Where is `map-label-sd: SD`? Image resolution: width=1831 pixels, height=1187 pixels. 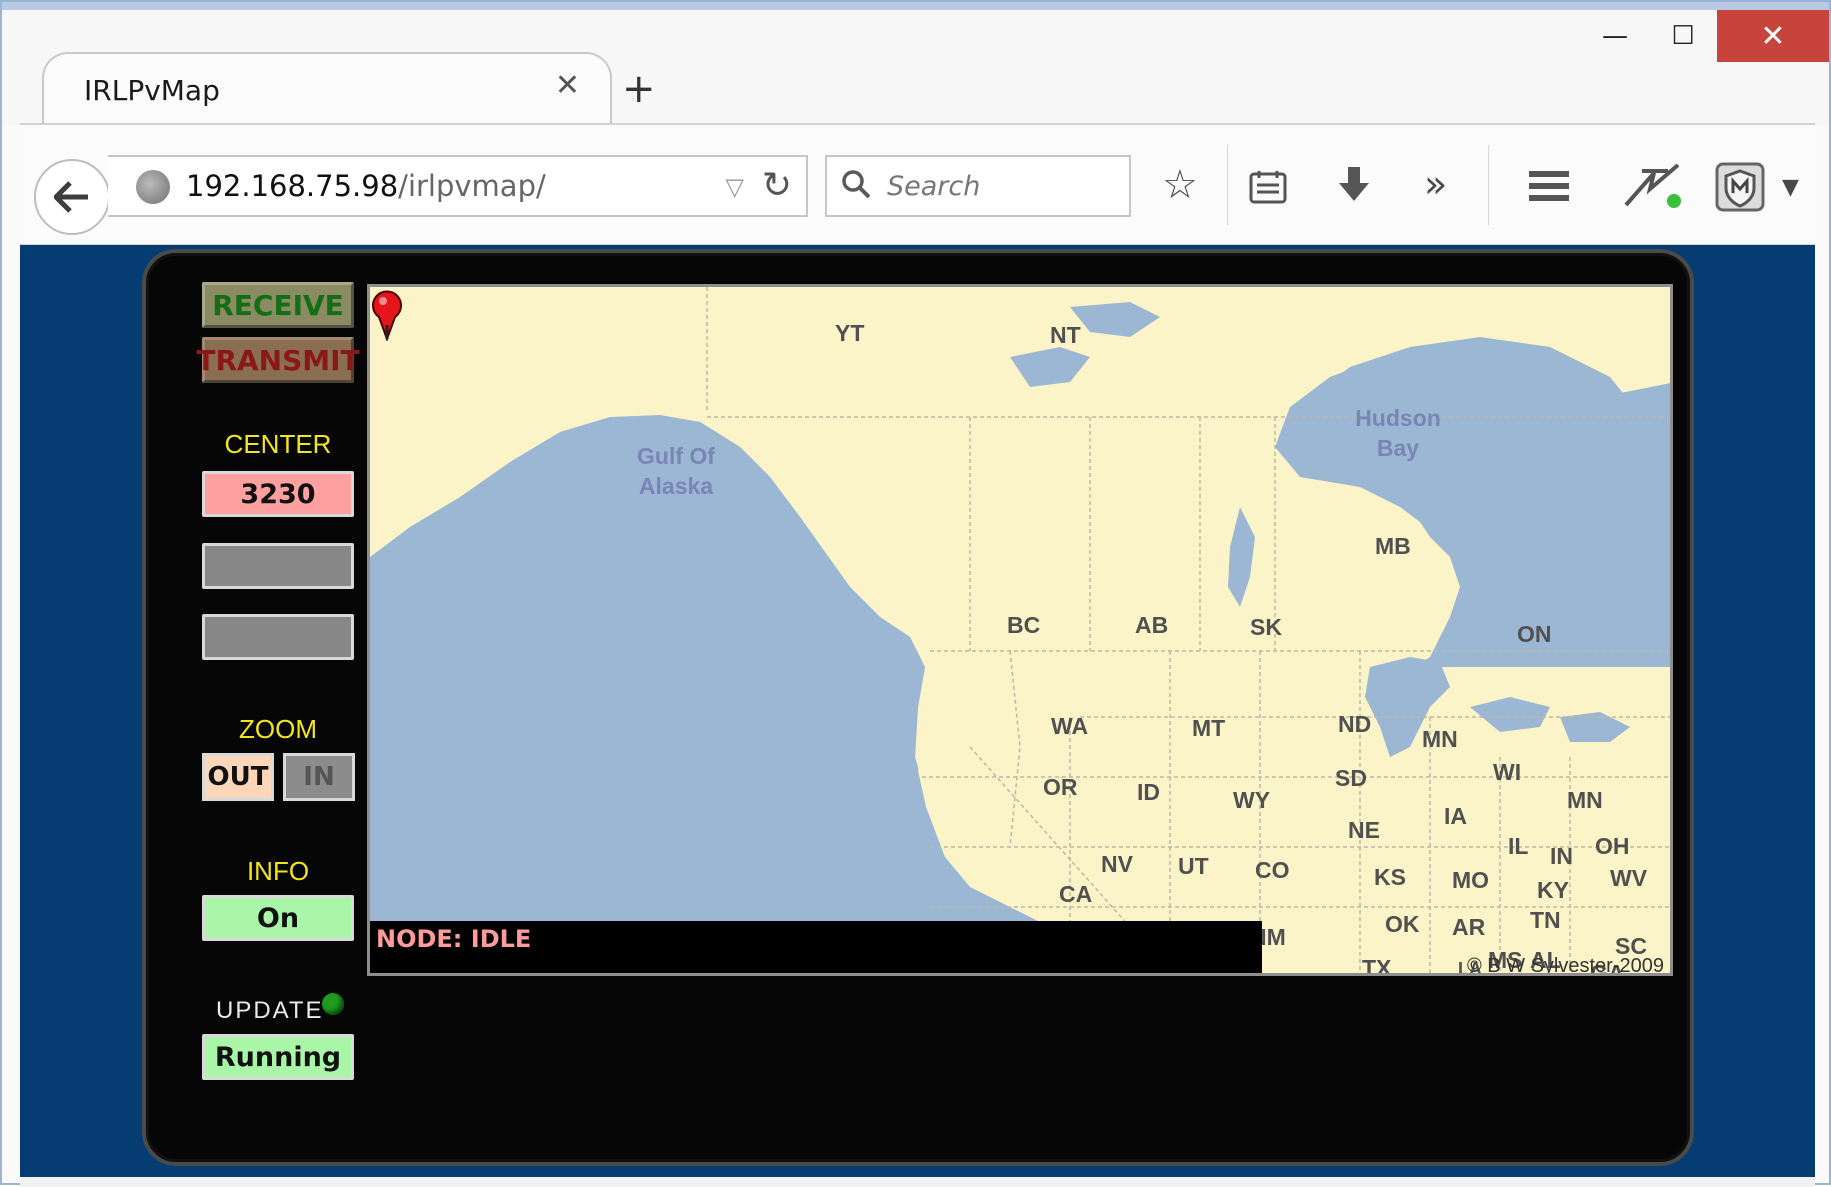
map-label-sd: SD is located at coordinates (1351, 778).